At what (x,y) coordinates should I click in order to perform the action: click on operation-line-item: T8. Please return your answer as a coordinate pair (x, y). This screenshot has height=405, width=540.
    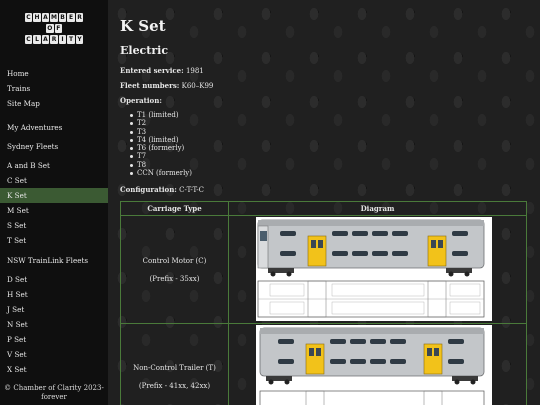
    Looking at the image, I should click on (161, 165).